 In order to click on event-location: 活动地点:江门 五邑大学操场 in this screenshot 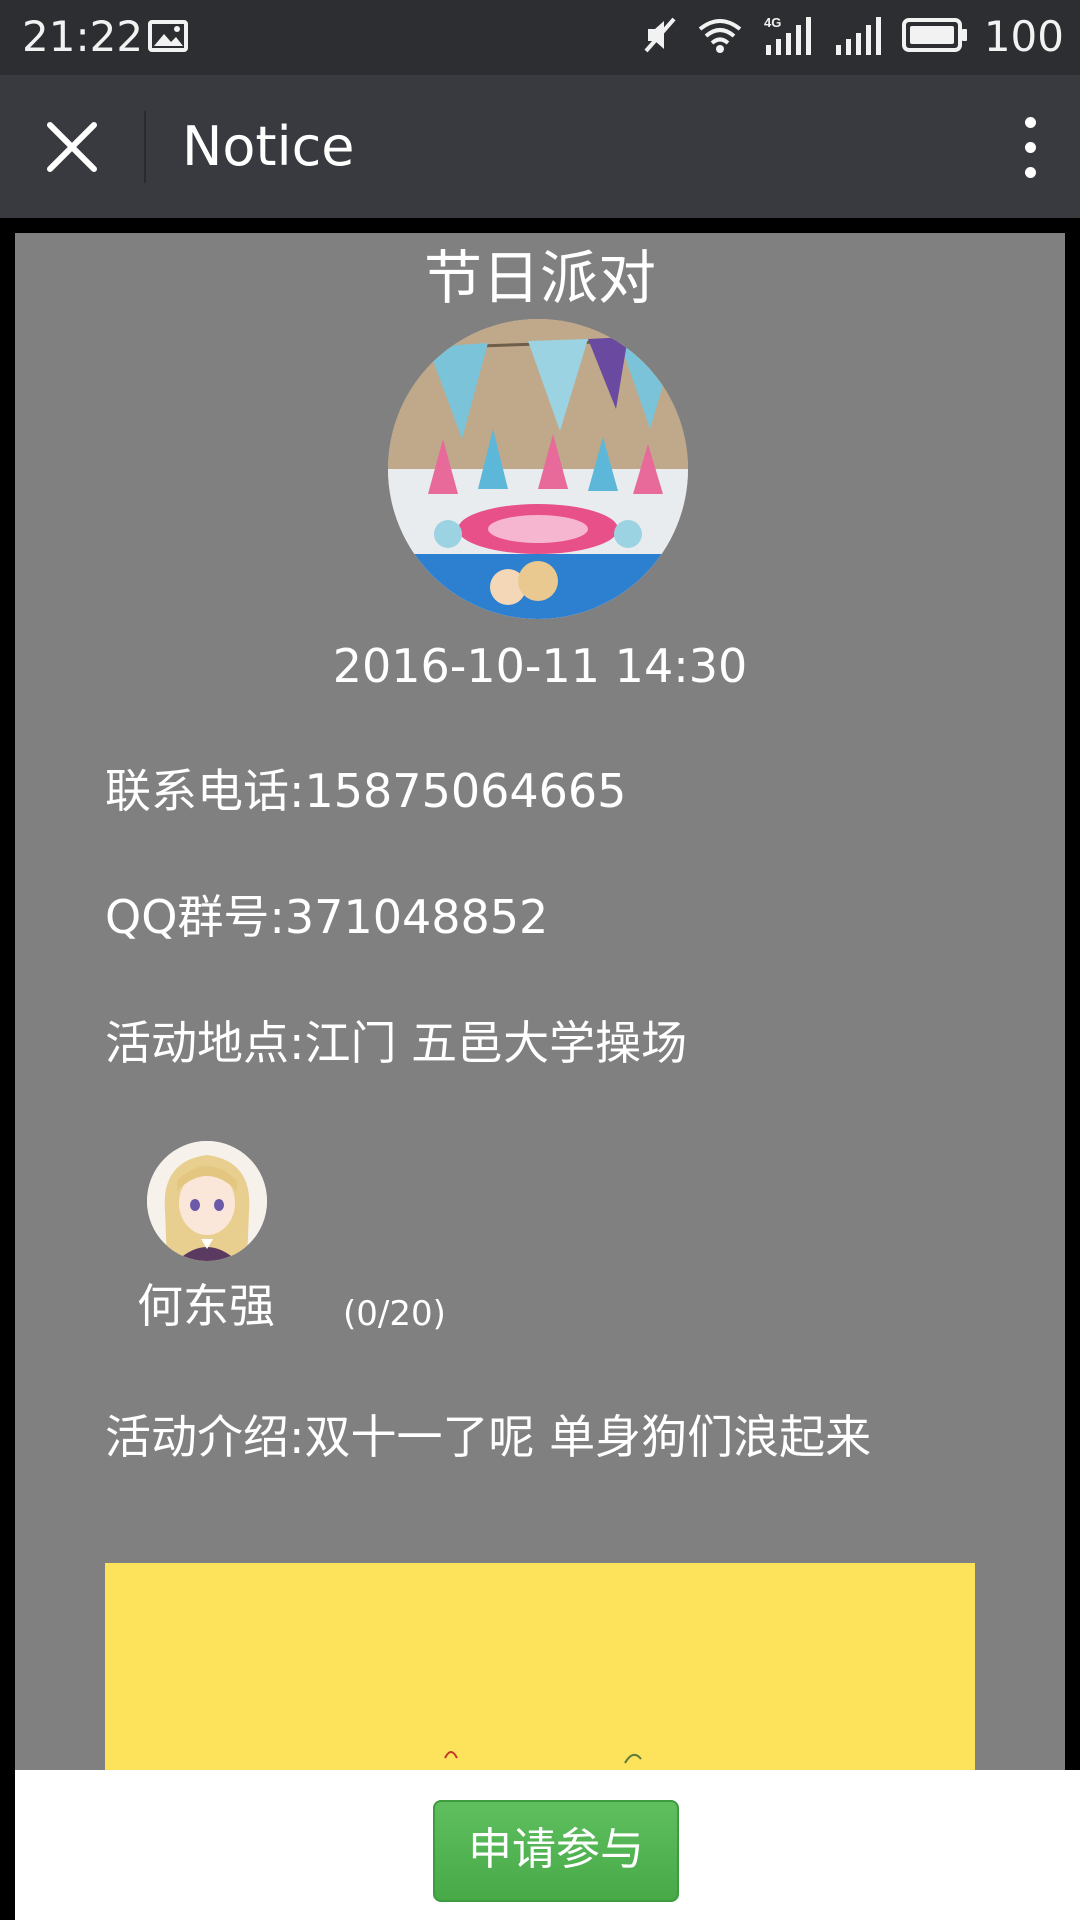, I will do `click(396, 1043)`.